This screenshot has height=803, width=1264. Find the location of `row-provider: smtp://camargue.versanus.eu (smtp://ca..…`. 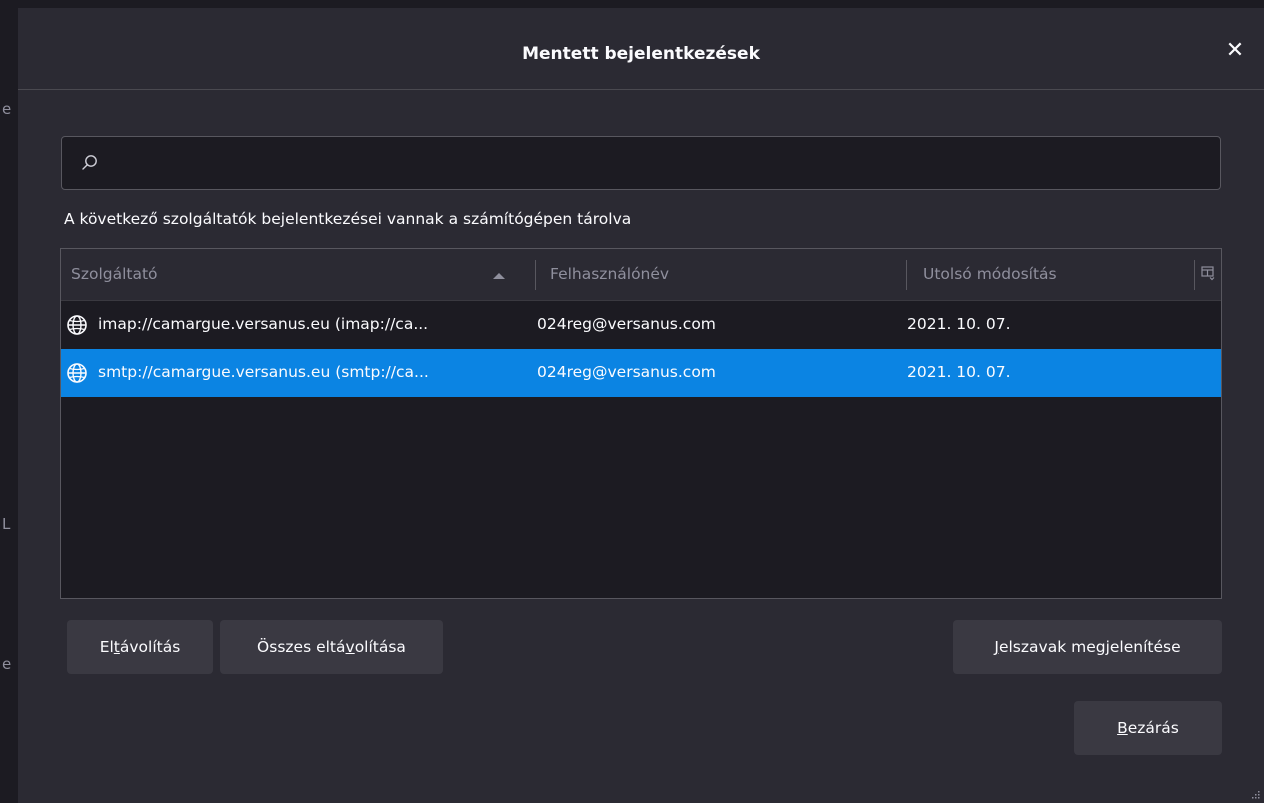

row-provider: smtp://camargue.versanus.eu (smtp://ca..… is located at coordinates (263, 372).